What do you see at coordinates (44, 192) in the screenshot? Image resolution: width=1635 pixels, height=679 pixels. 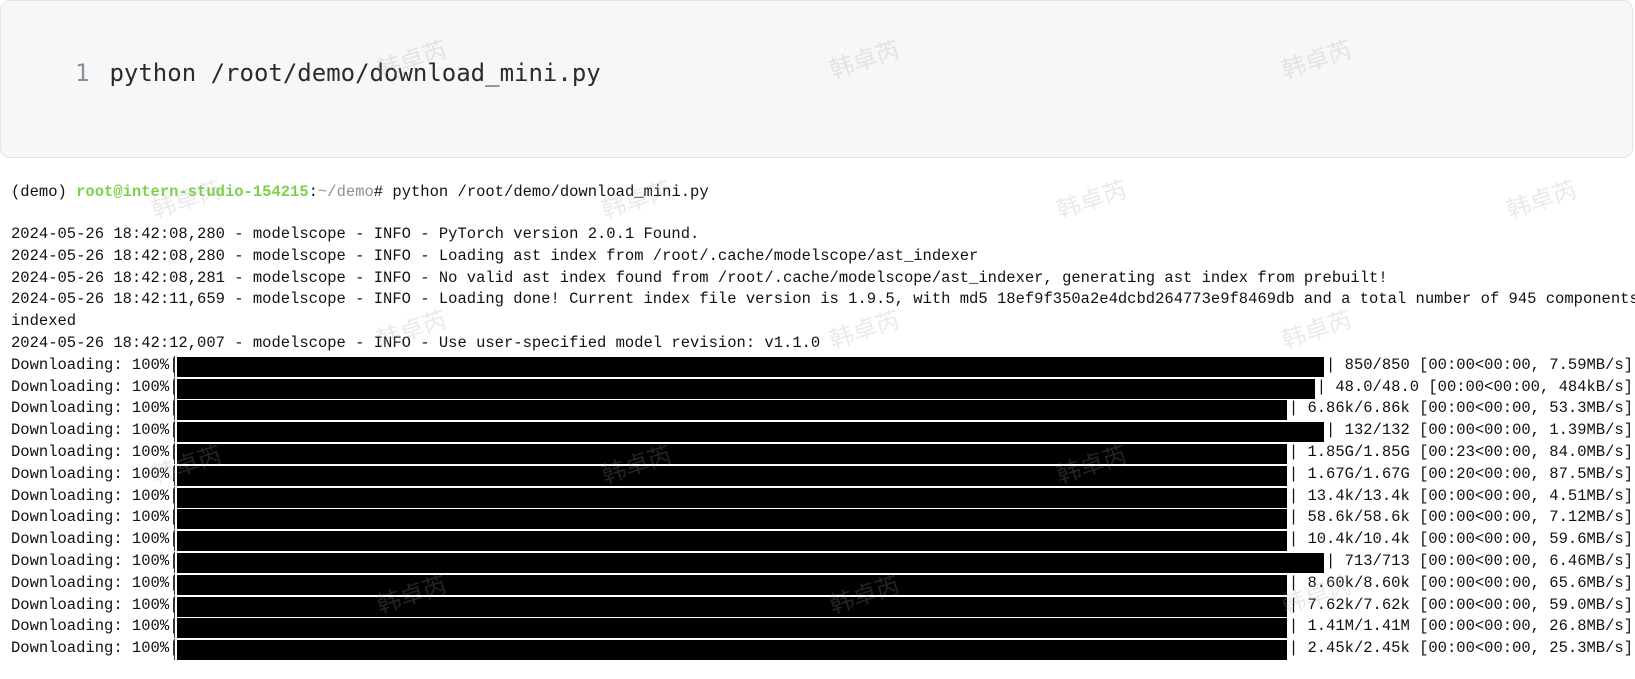 I see `prompt-env: (demo)` at bounding box center [44, 192].